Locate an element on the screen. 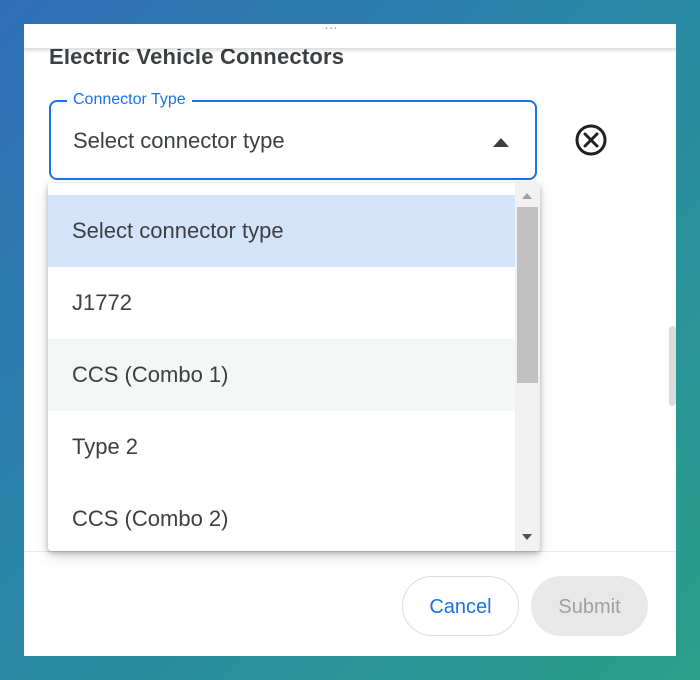 The height and width of the screenshot is (680, 700). option-ccs-combo-2: CCS (Combo 2) is located at coordinates (281, 517).